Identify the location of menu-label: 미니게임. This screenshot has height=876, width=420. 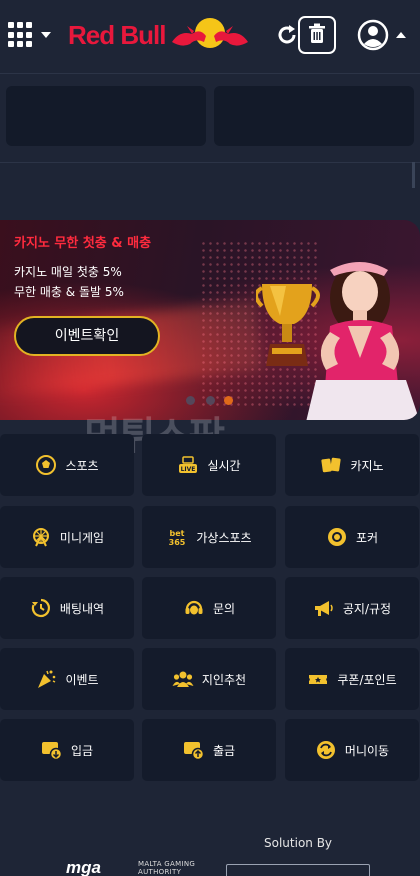
(82, 537).